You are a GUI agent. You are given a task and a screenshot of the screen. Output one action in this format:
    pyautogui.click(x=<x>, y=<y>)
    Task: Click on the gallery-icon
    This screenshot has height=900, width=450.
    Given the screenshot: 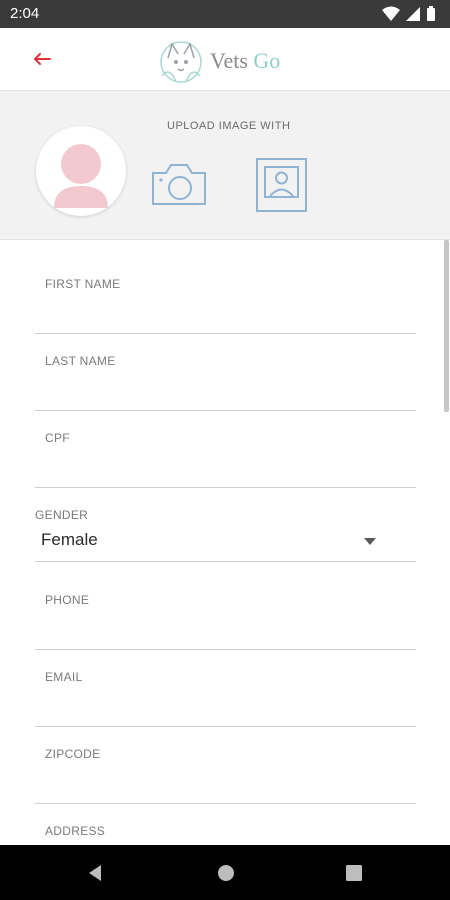 What is the action you would take?
    pyautogui.click(x=281, y=185)
    